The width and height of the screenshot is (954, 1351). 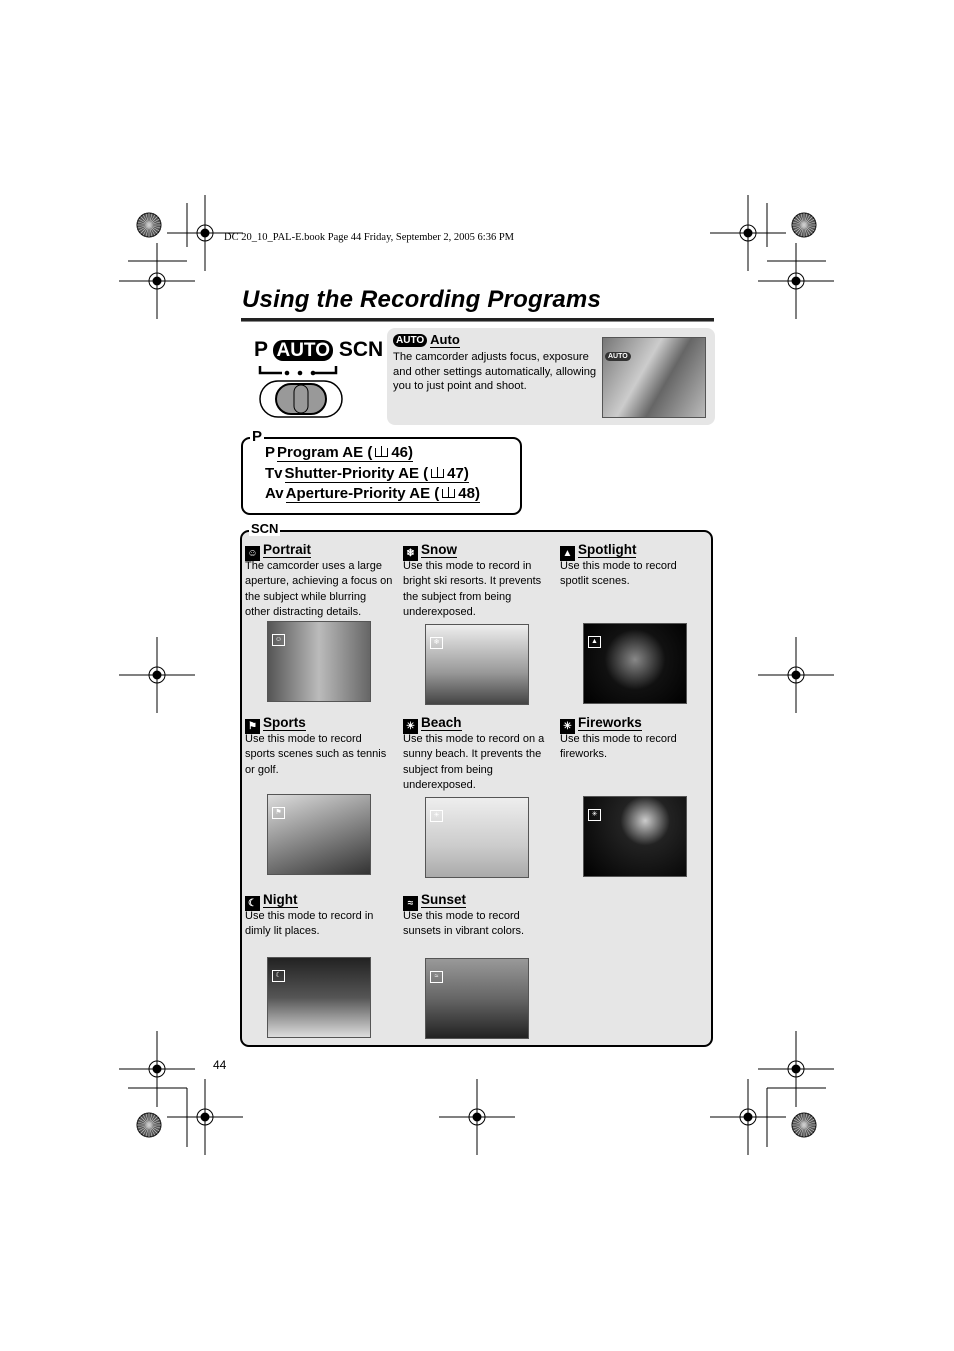 I want to click on dial-scn-label: SCN, so click(x=361, y=349).